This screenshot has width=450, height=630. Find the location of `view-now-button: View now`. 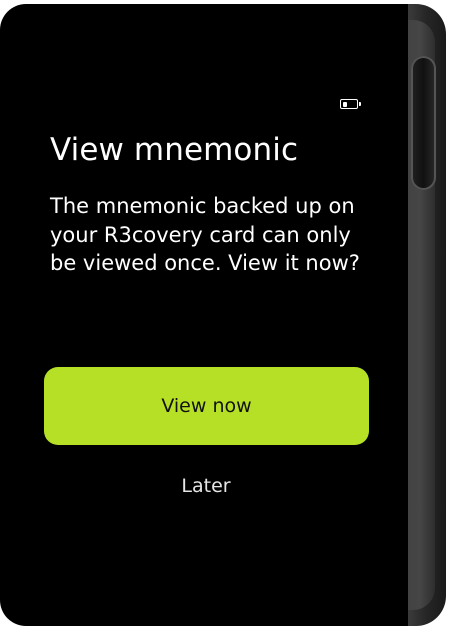

view-now-button: View now is located at coordinates (206, 406).